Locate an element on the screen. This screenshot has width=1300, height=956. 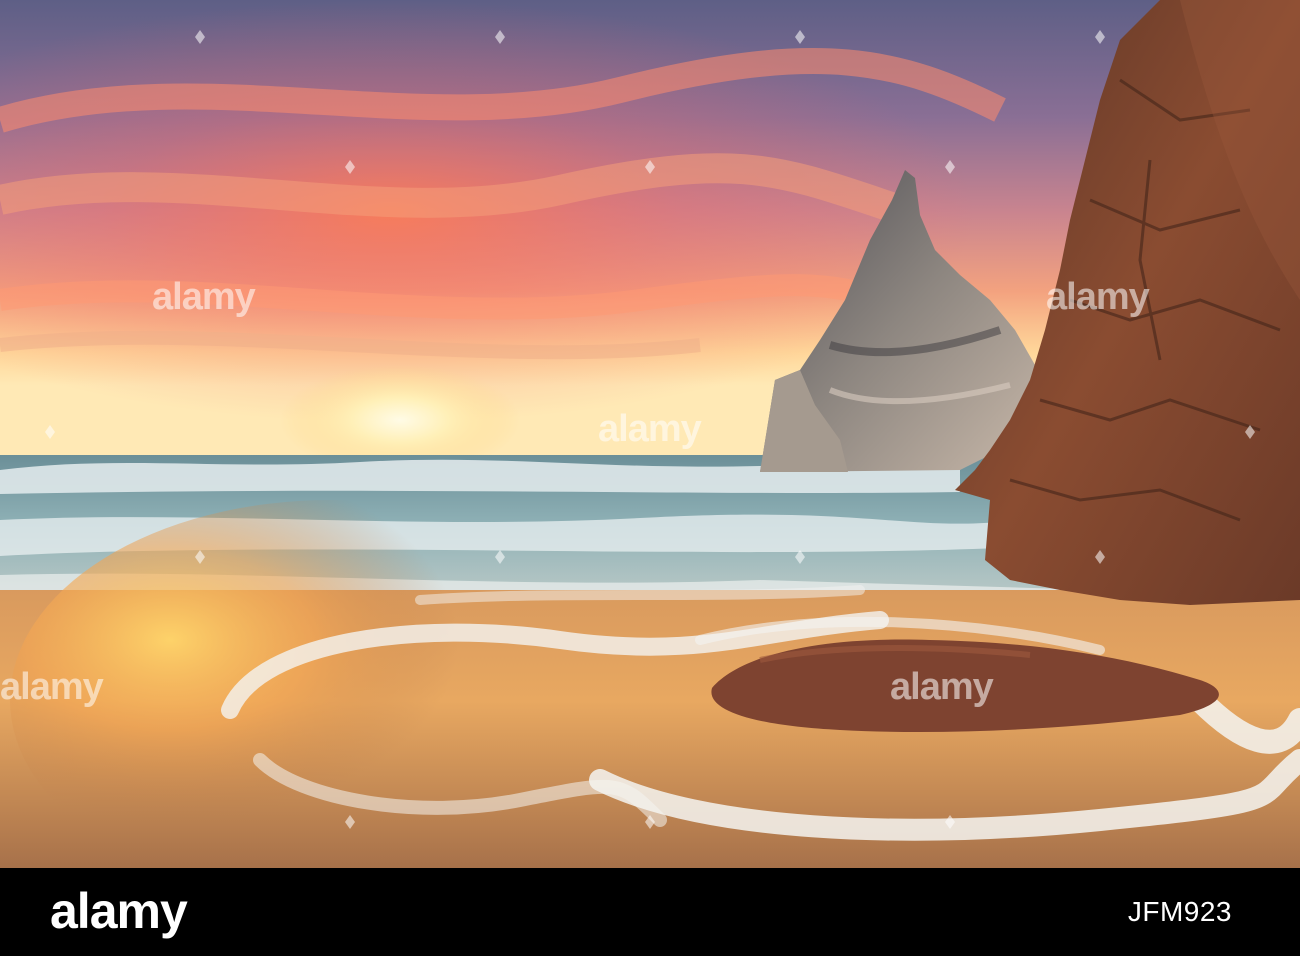
image-id: JFM923 is located at coordinates (1179, 911).